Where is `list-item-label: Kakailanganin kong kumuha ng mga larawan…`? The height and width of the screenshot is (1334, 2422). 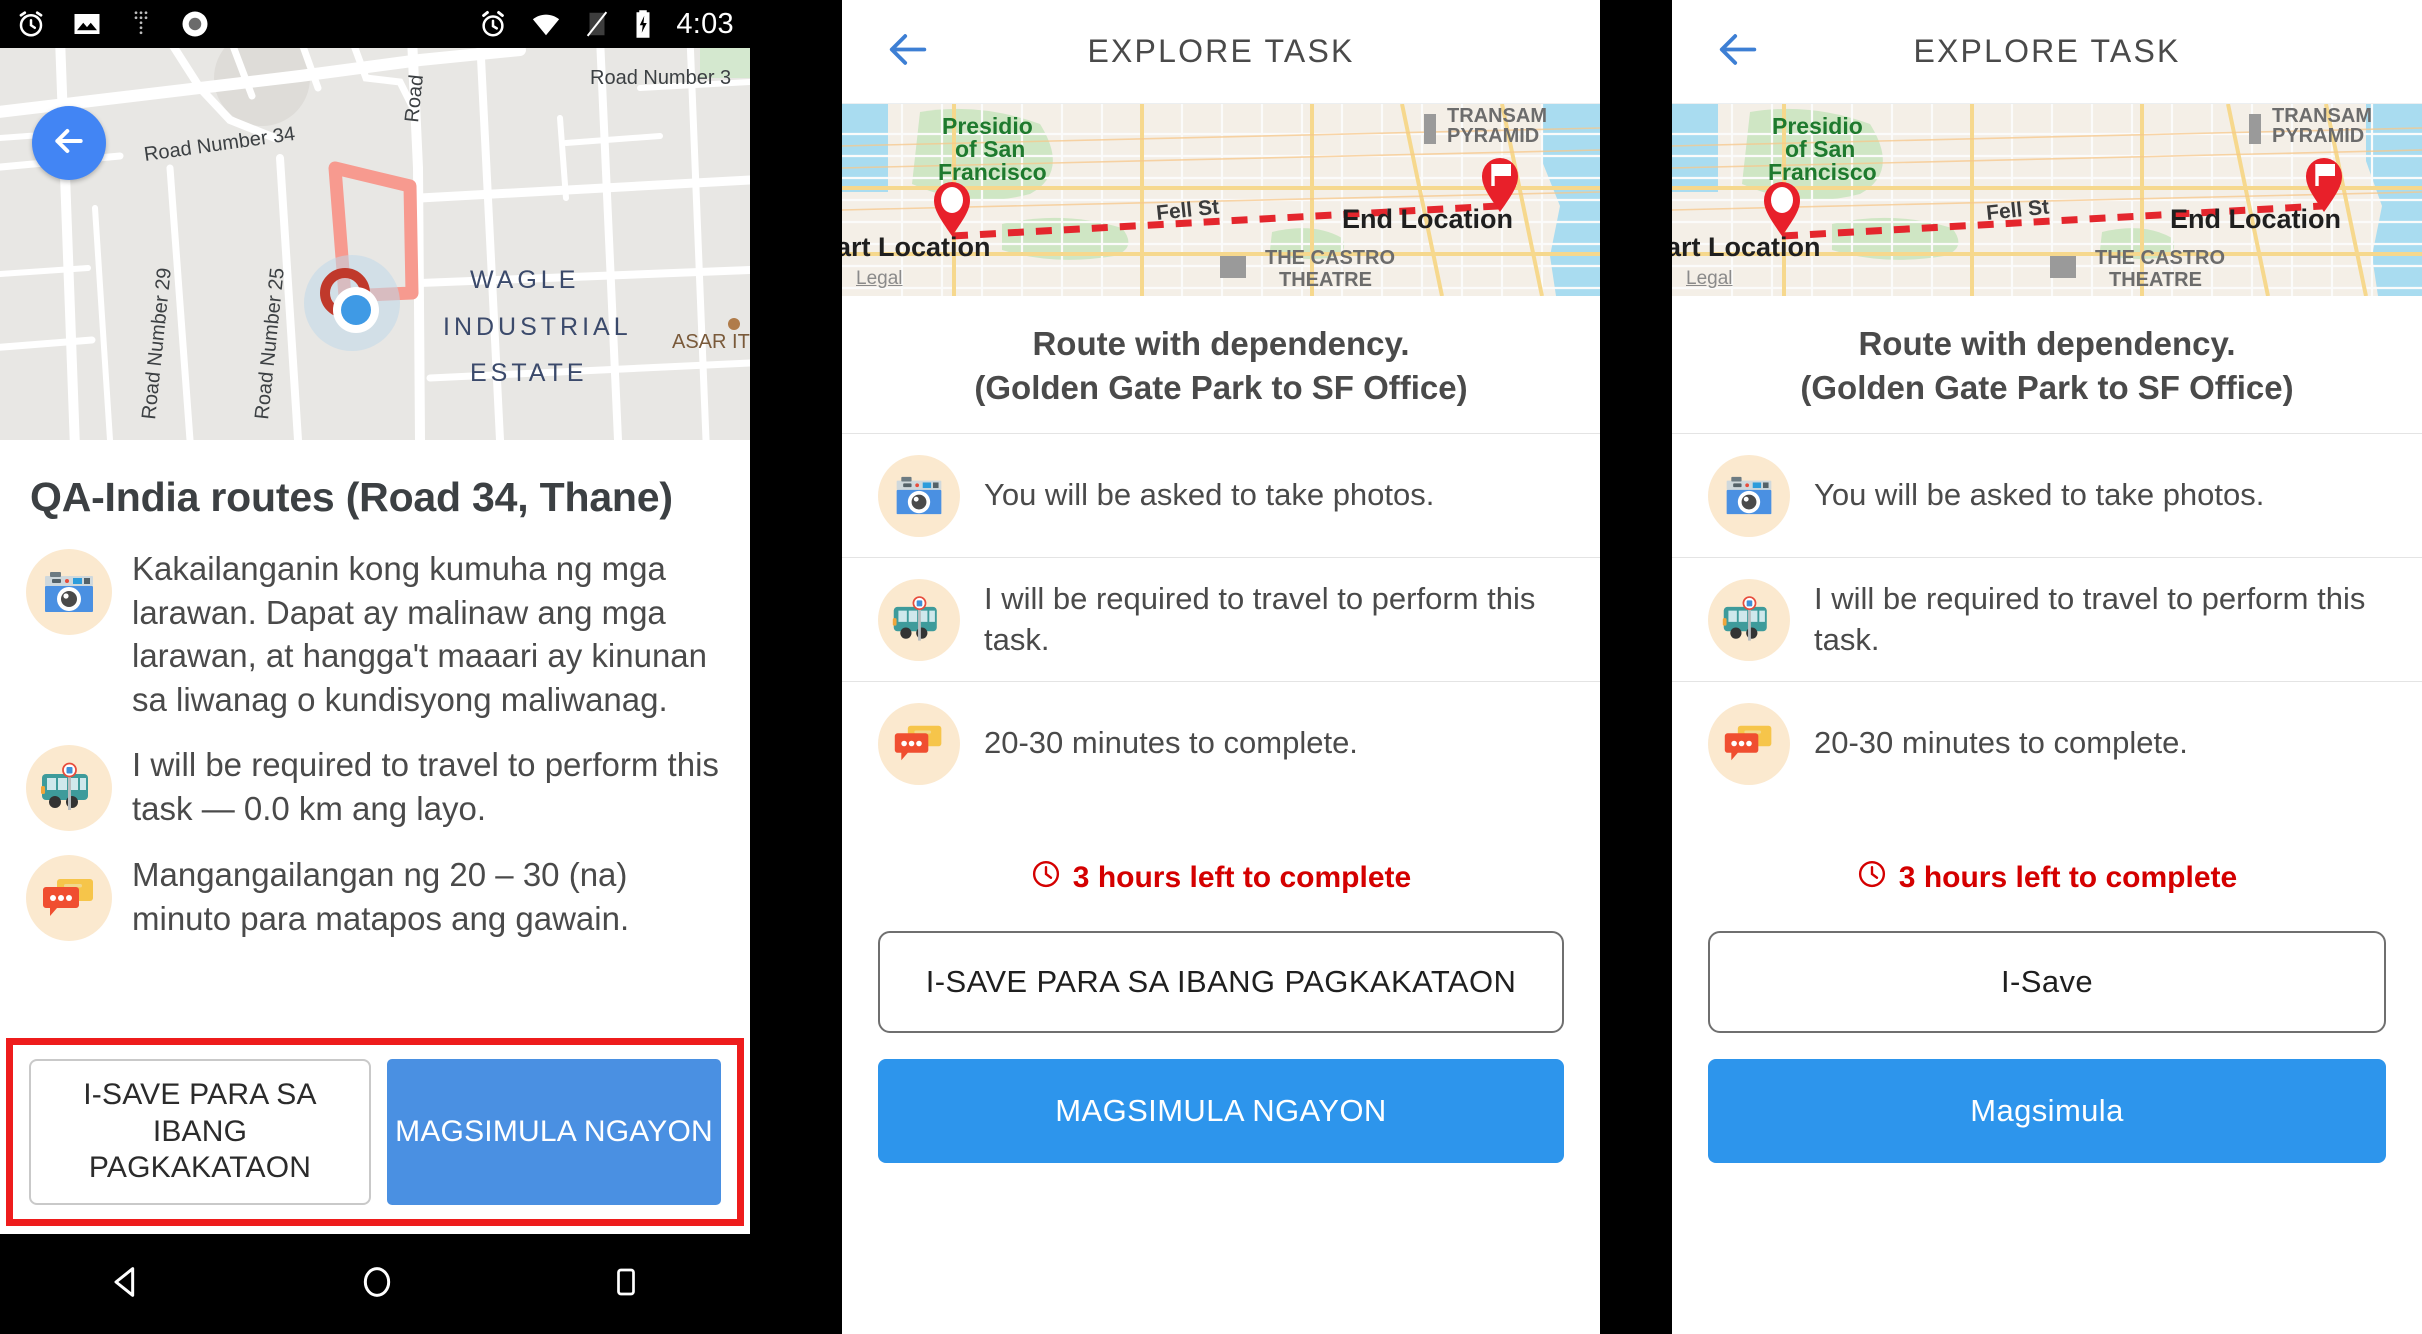
list-item-label: Kakailanganin kong kumuha ng mga larawan… is located at coordinates (420, 634).